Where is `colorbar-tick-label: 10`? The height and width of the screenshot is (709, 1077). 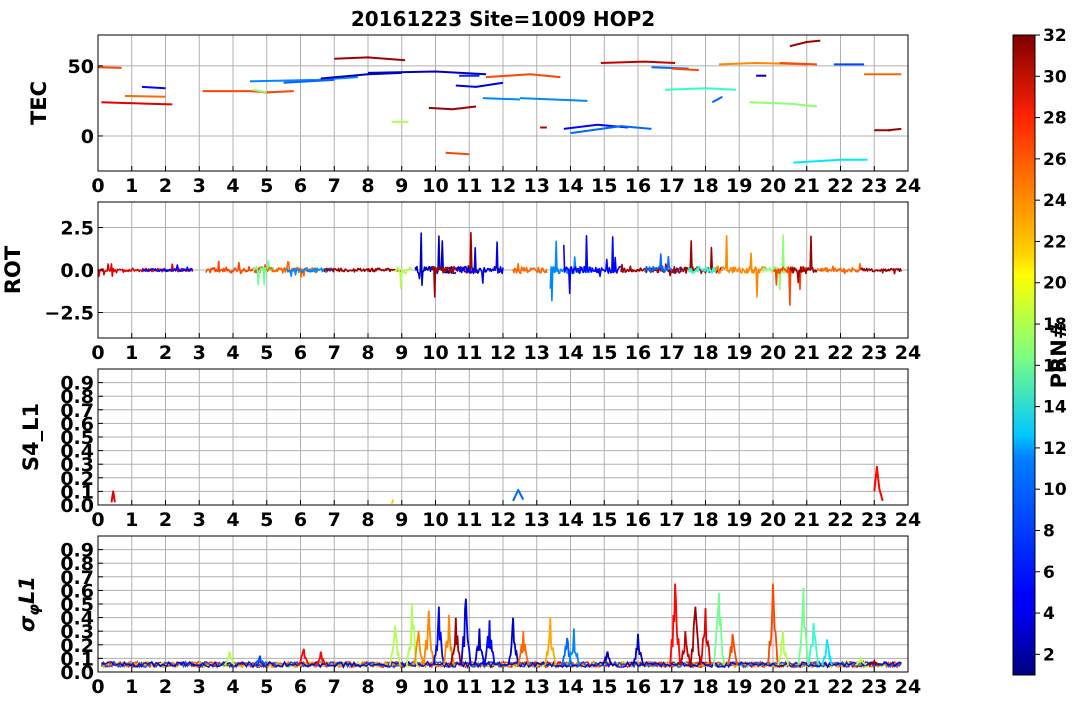
colorbar-tick-label: 10 is located at coordinates (1055, 490).